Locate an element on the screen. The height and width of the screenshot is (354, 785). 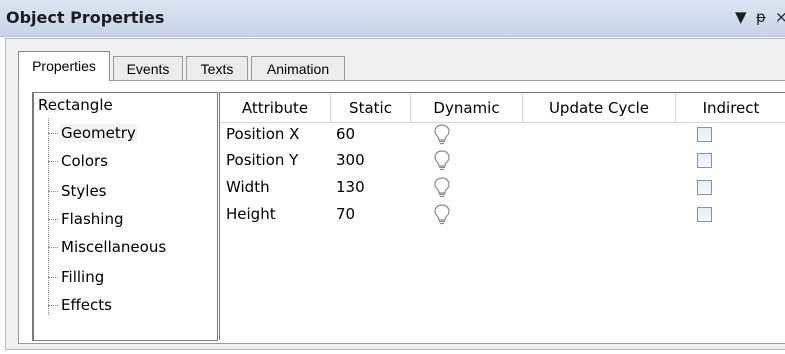
tab-events: Events is located at coordinates (148, 68).